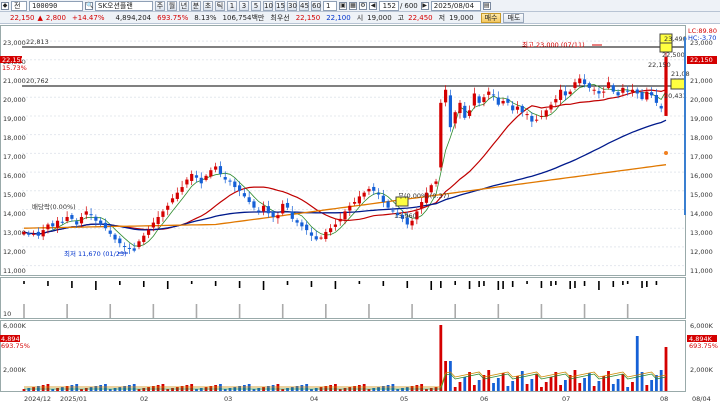 This screenshot has width=720, height=404. What do you see at coordinates (316, 5) in the screenshot?
I see `interval-60-button: 60` at bounding box center [316, 5].